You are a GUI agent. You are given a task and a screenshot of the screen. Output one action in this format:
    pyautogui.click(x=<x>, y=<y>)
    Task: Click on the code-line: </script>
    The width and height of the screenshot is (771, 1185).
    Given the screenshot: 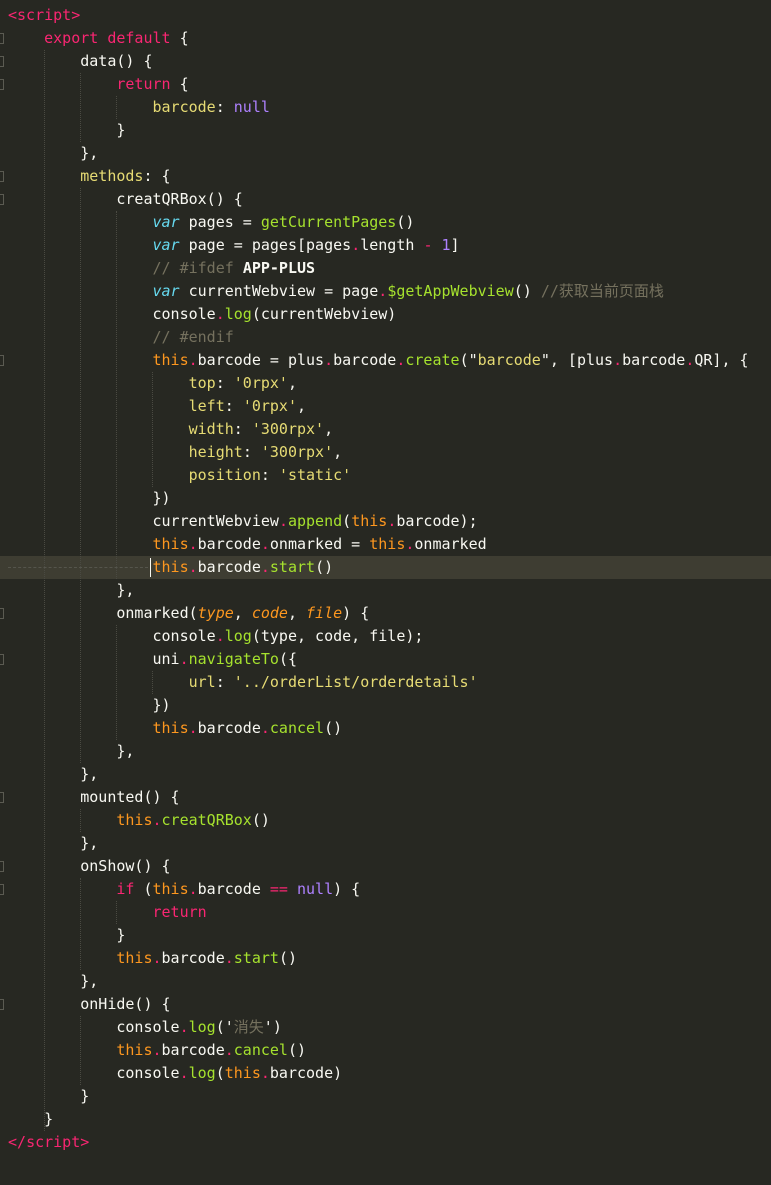 What is the action you would take?
    pyautogui.click(x=385, y=1142)
    